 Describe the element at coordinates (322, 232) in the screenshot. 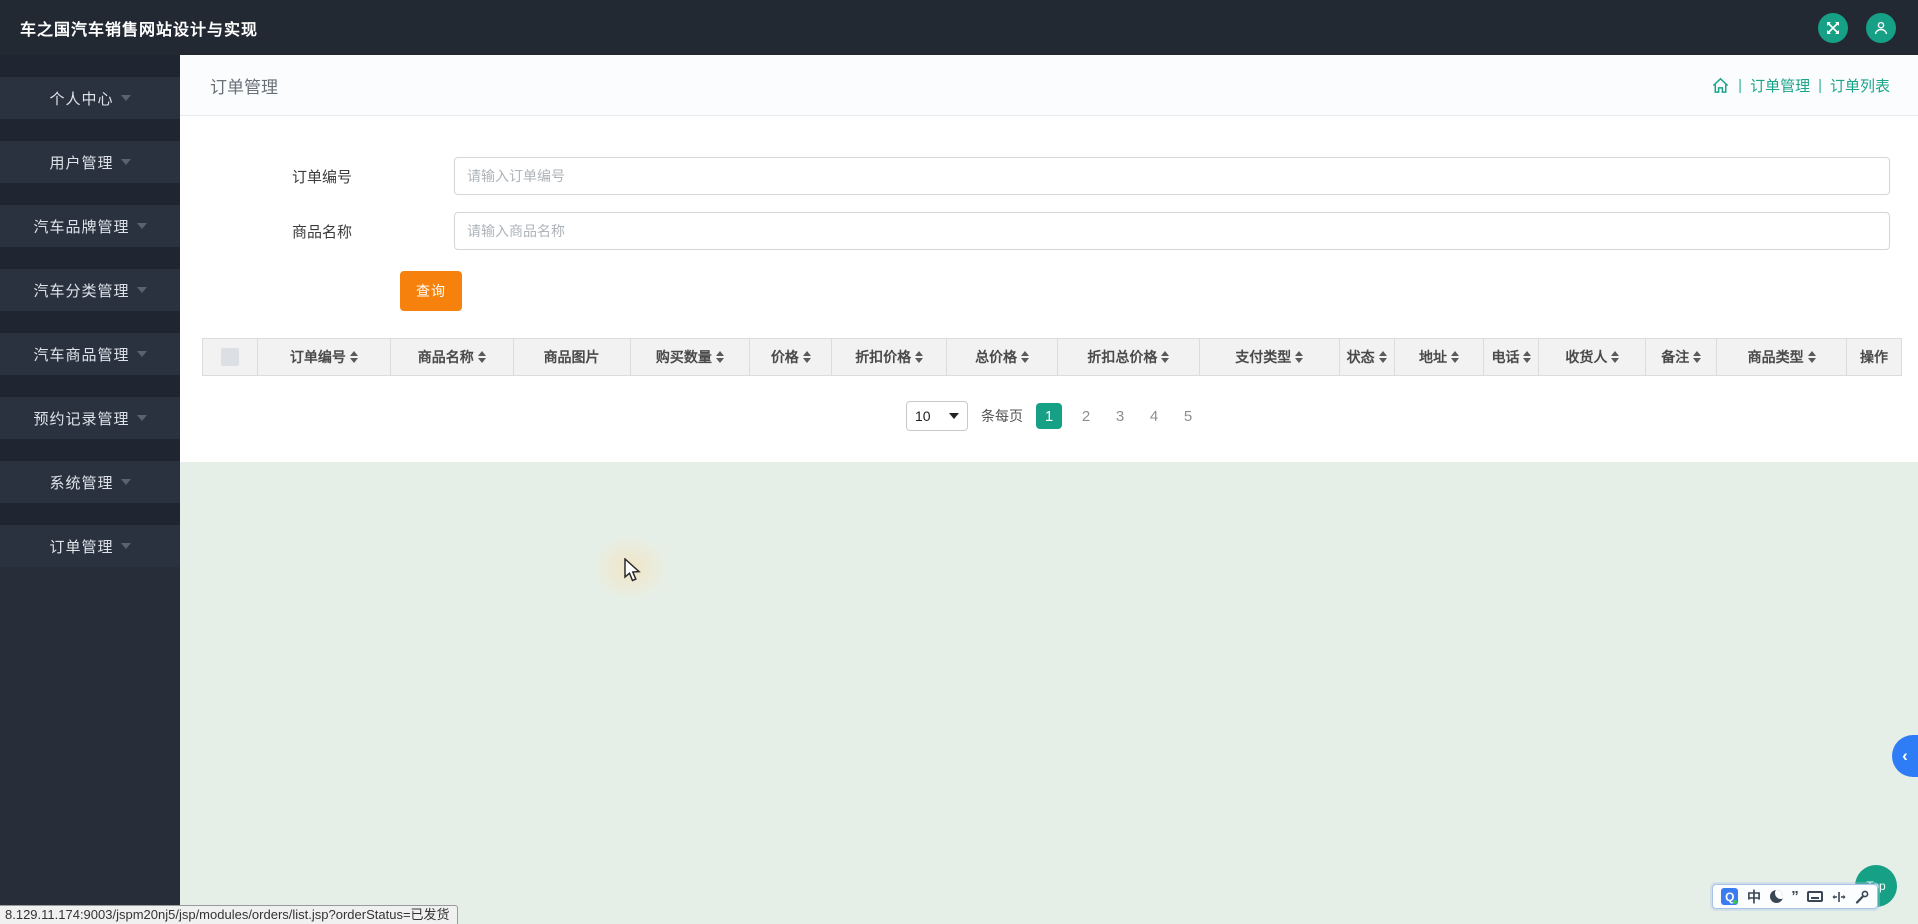

I see `field-label: 商品名称` at that location.